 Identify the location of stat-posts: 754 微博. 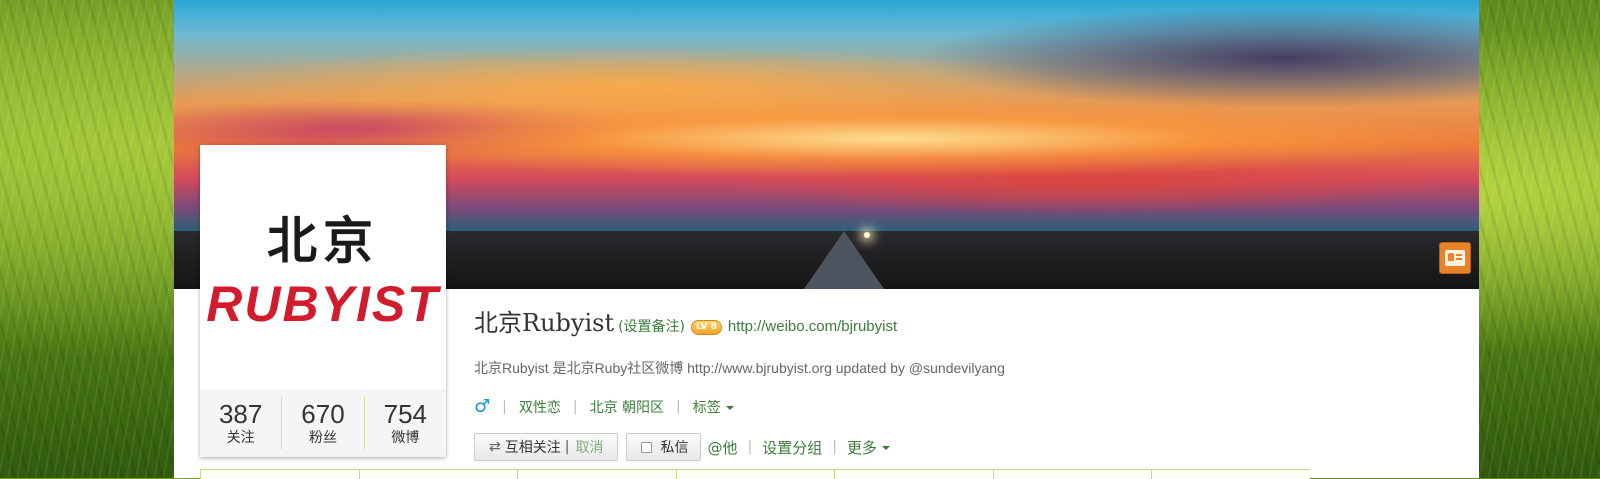
(405, 423).